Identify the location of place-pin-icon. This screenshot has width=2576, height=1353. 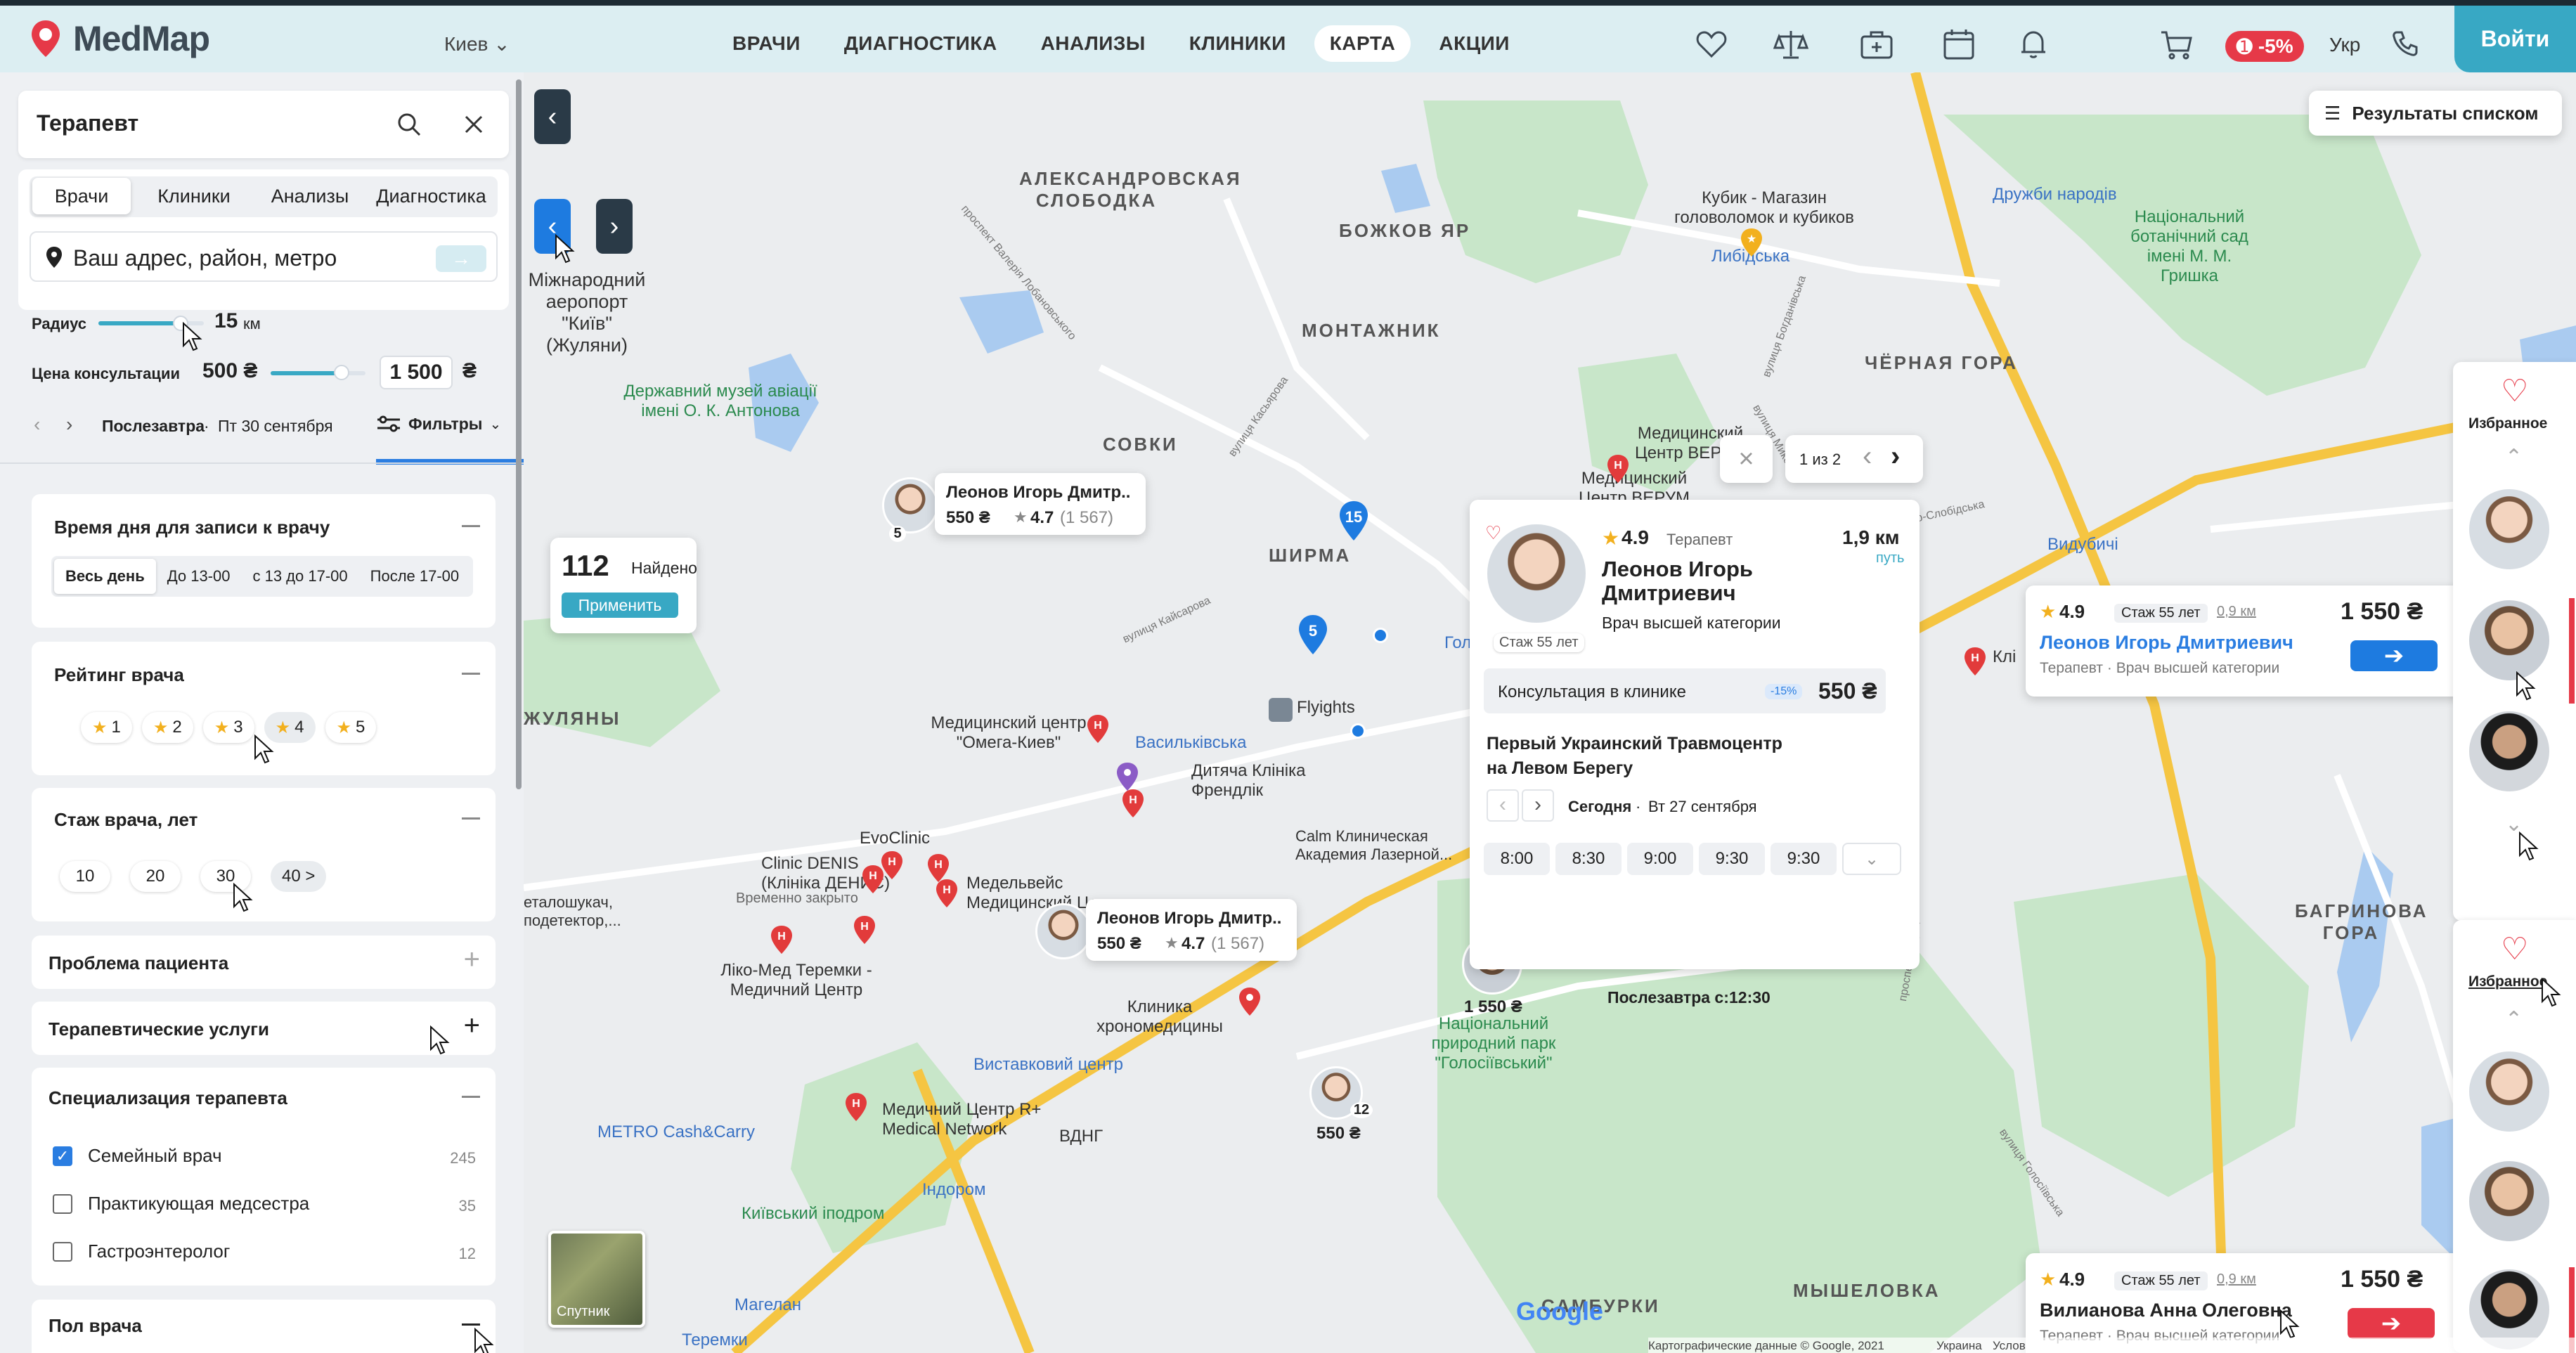
(1127, 776).